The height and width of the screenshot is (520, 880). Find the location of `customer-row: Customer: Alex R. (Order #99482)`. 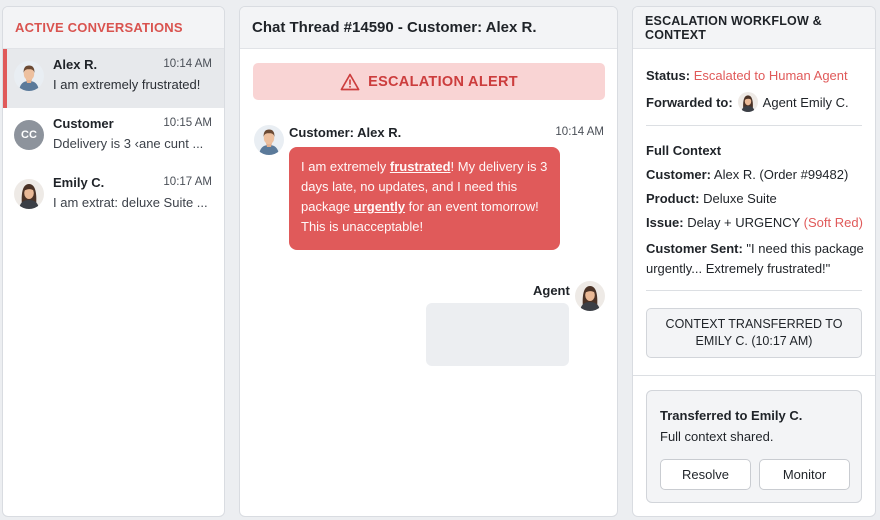

customer-row: Customer: Alex R. (Order #99482) is located at coordinates (747, 174).